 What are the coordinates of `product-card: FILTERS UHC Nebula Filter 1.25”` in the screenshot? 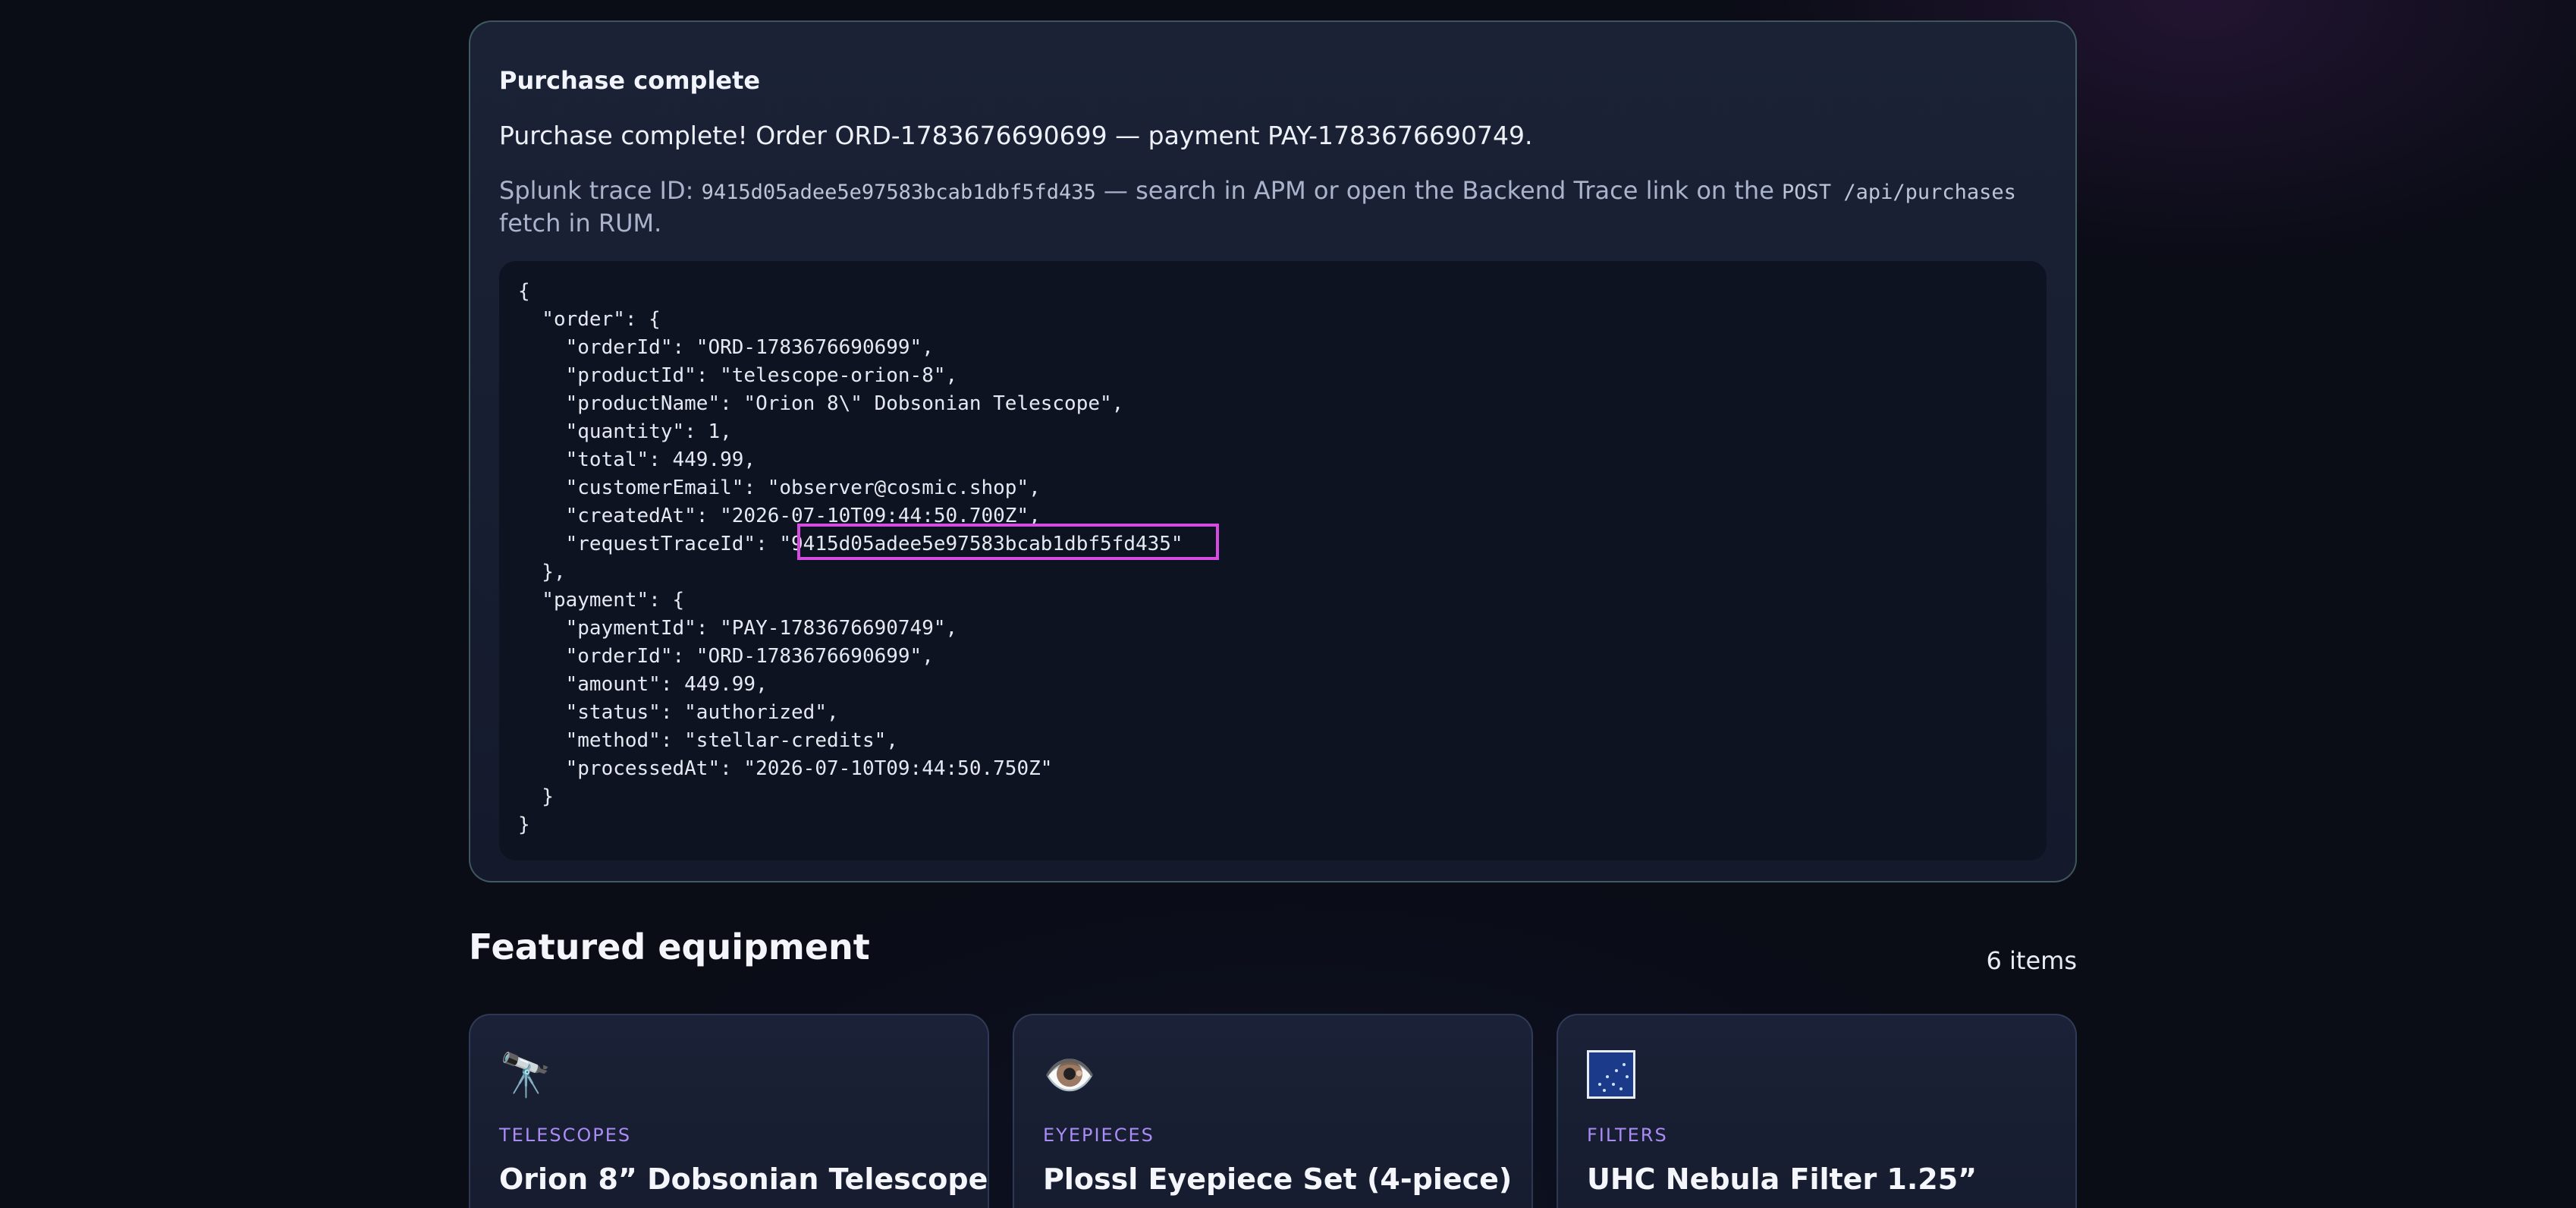 It's located at (1817, 1111).